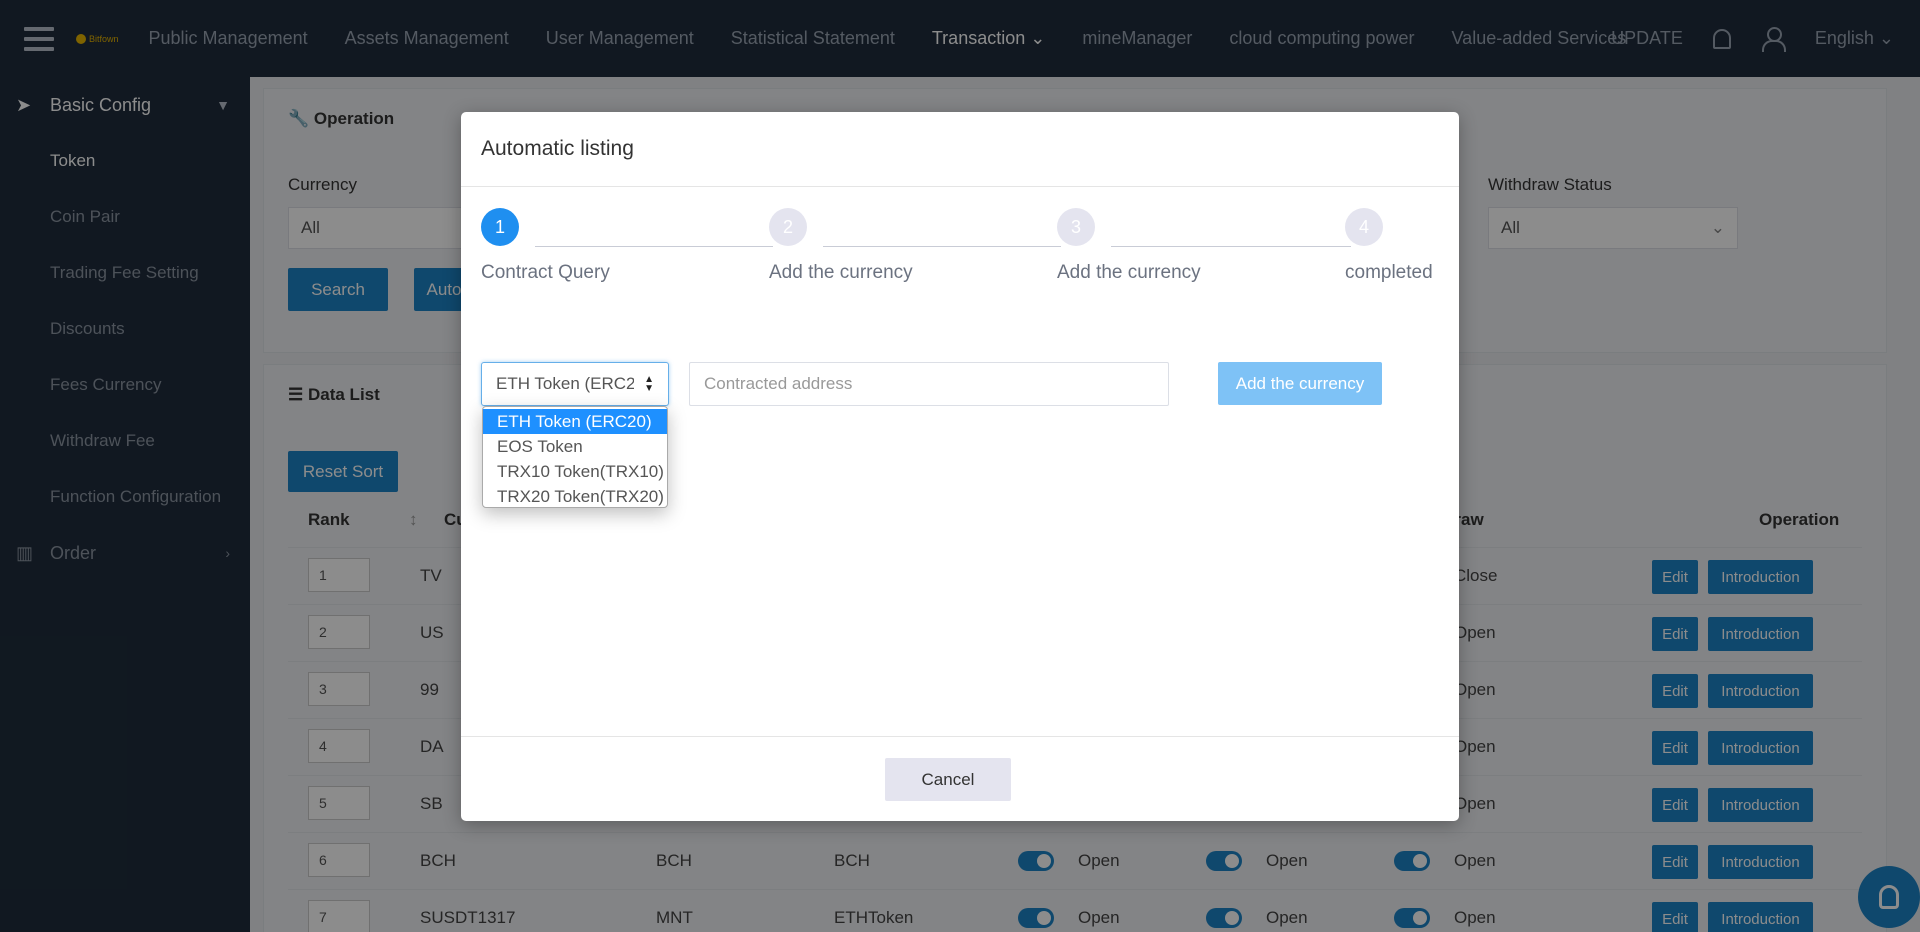  What do you see at coordinates (1129, 272) in the screenshot?
I see `step-3-label: Add the currency` at bounding box center [1129, 272].